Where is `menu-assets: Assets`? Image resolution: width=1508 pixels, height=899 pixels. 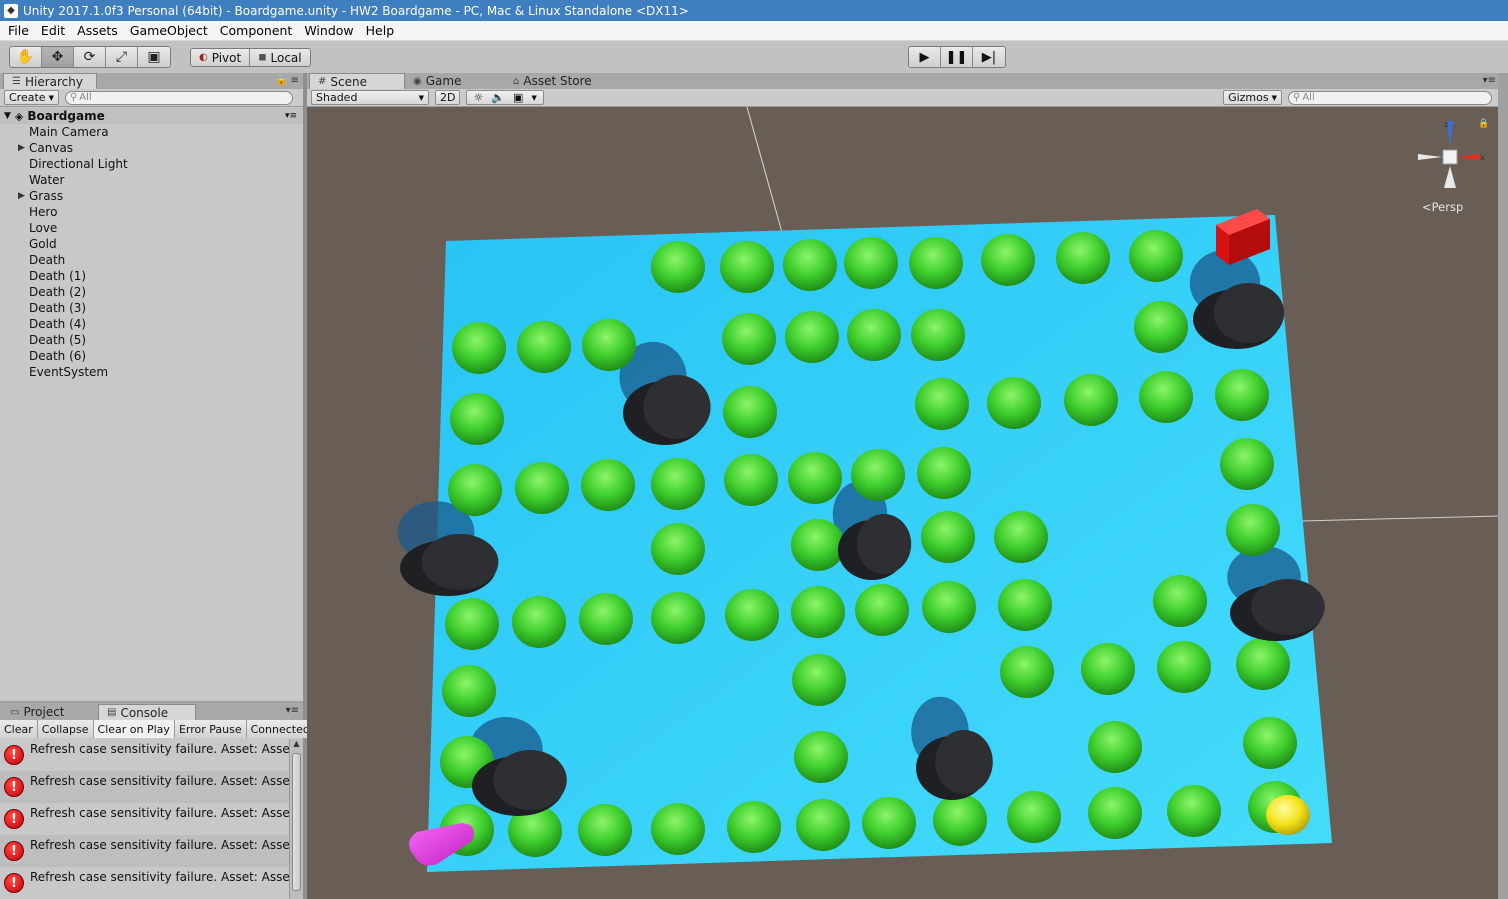 menu-assets: Assets is located at coordinates (97, 30).